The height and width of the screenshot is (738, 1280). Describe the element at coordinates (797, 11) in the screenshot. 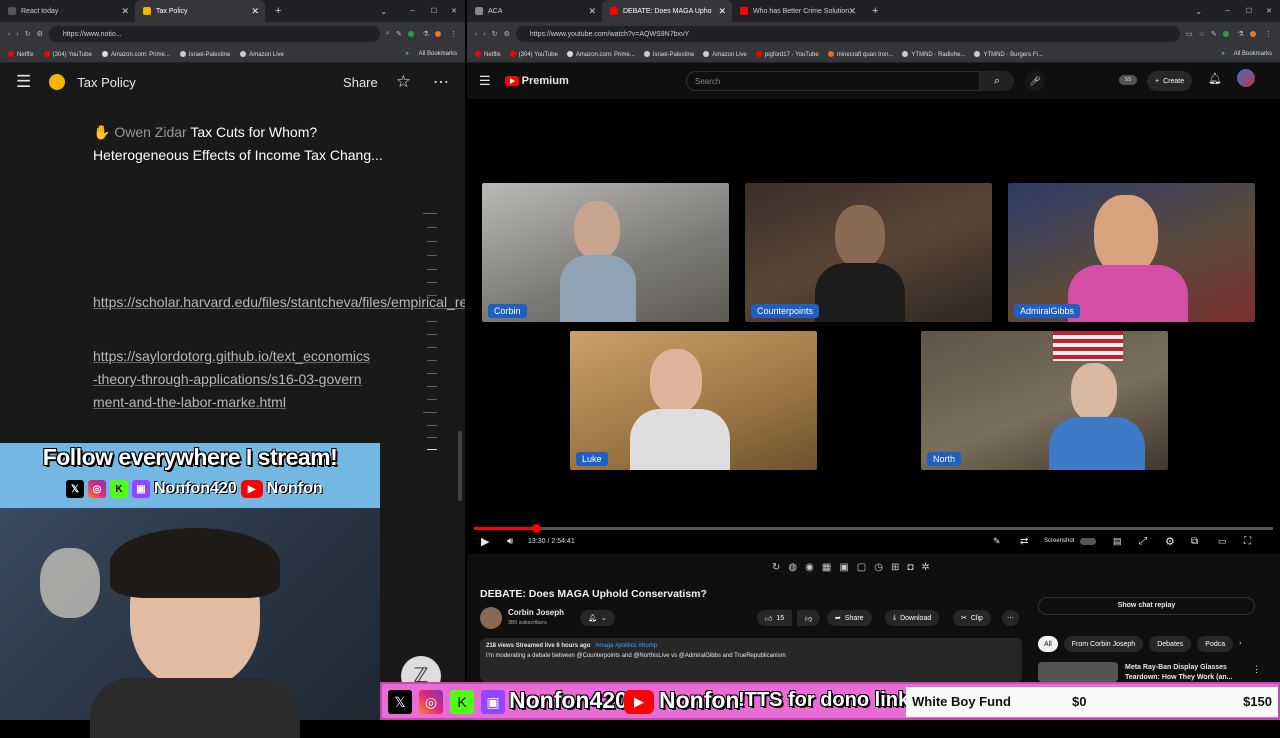

I see `tab-crime-solution: Who has Better Crime Solution ✕` at that location.